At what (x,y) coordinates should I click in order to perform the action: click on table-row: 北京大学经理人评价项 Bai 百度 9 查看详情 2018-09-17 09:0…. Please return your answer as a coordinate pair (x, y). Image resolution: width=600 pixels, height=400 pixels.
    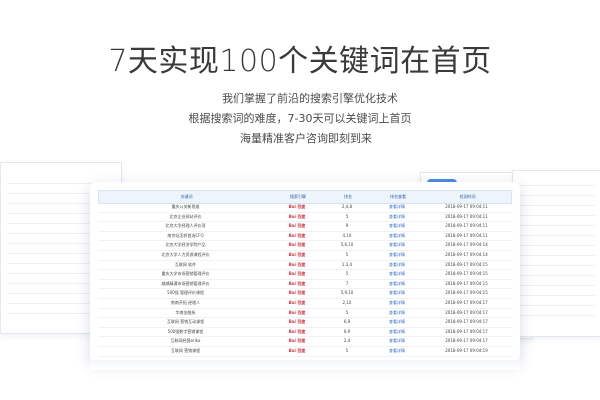
    Looking at the image, I should click on (305, 227).